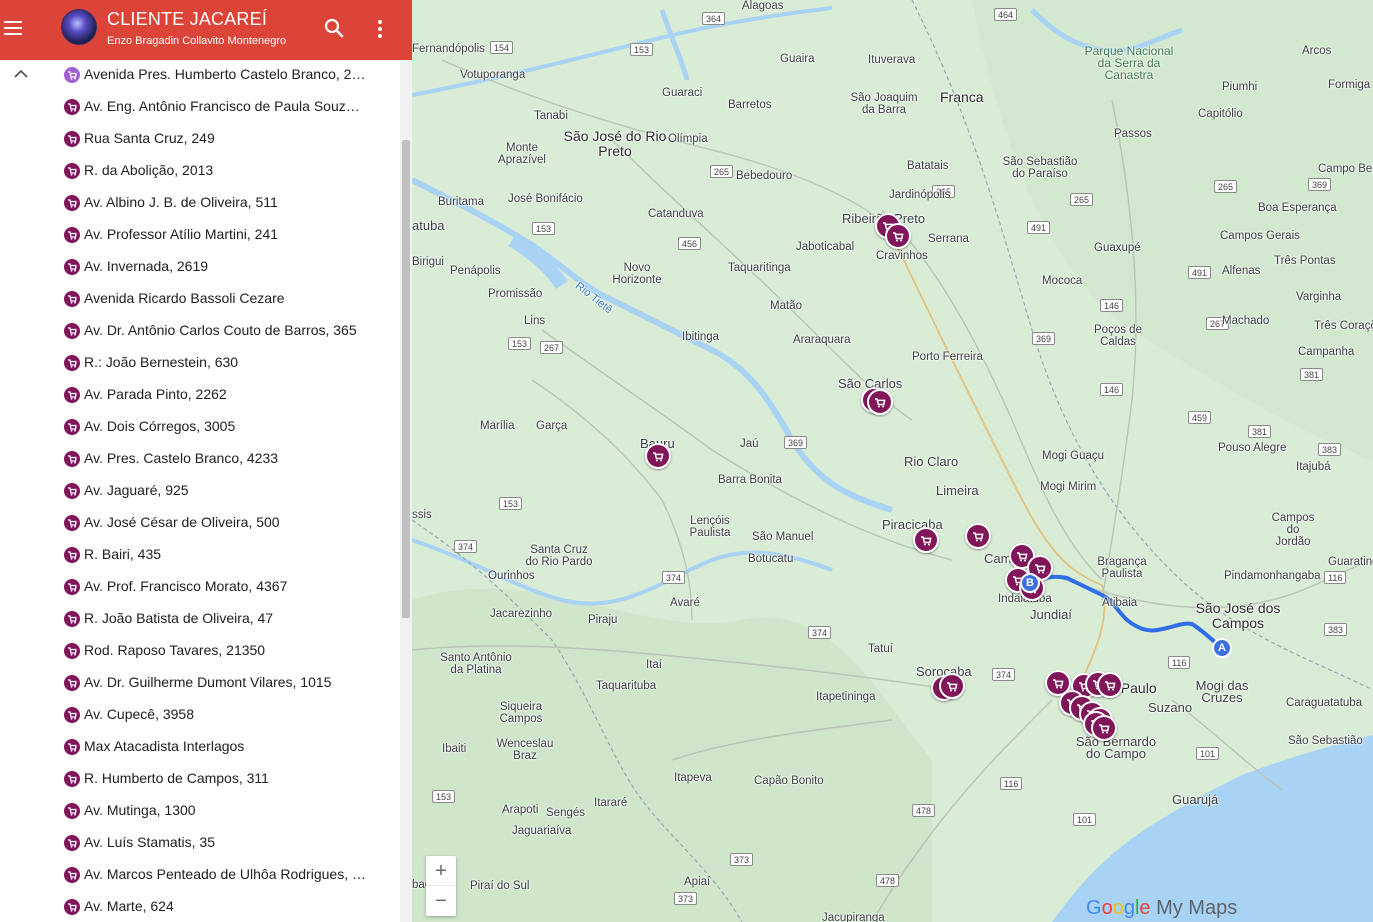  I want to click on list-item: R. Humberto de Campos, 311, so click(200, 780).